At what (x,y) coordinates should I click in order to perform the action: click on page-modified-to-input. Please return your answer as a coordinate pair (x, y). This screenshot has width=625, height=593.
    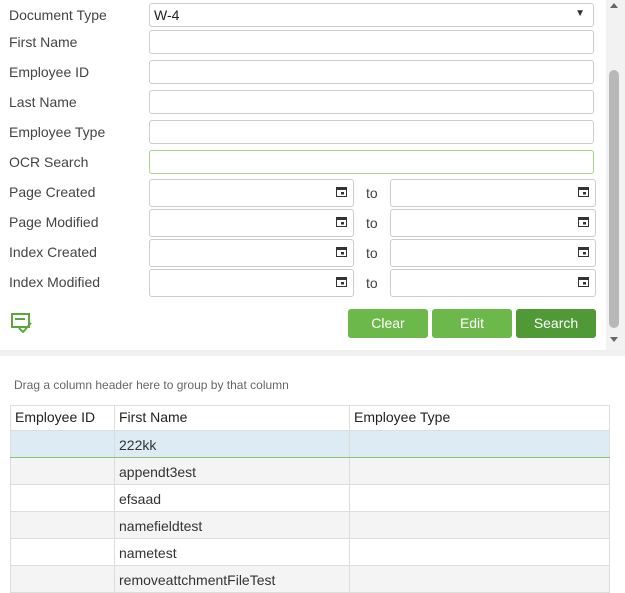
    Looking at the image, I should click on (493, 223).